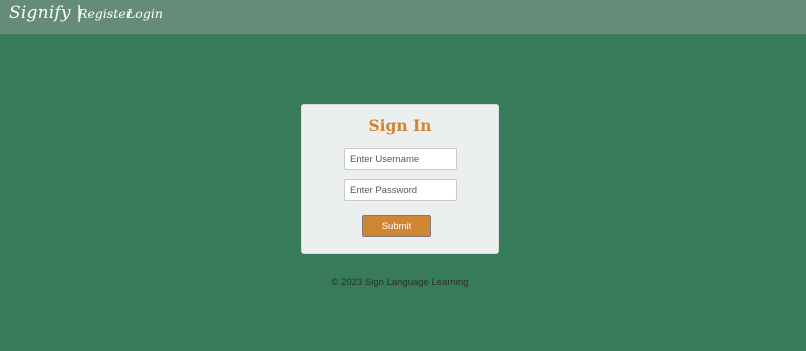  Describe the element at coordinates (400, 125) in the screenshot. I see `signin-title: Sign In` at that location.